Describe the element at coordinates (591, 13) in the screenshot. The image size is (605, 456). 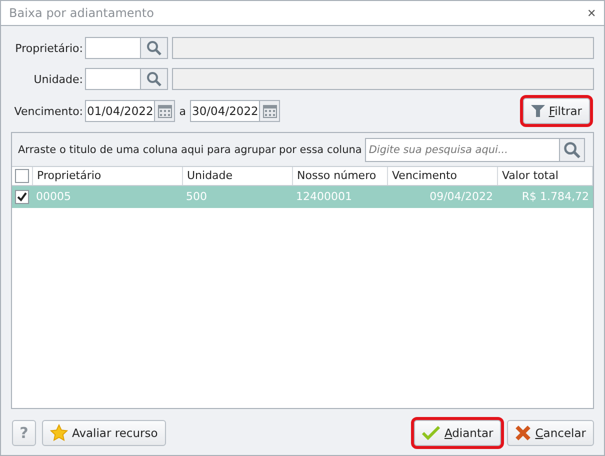
I see `close-button: ✕` at that location.